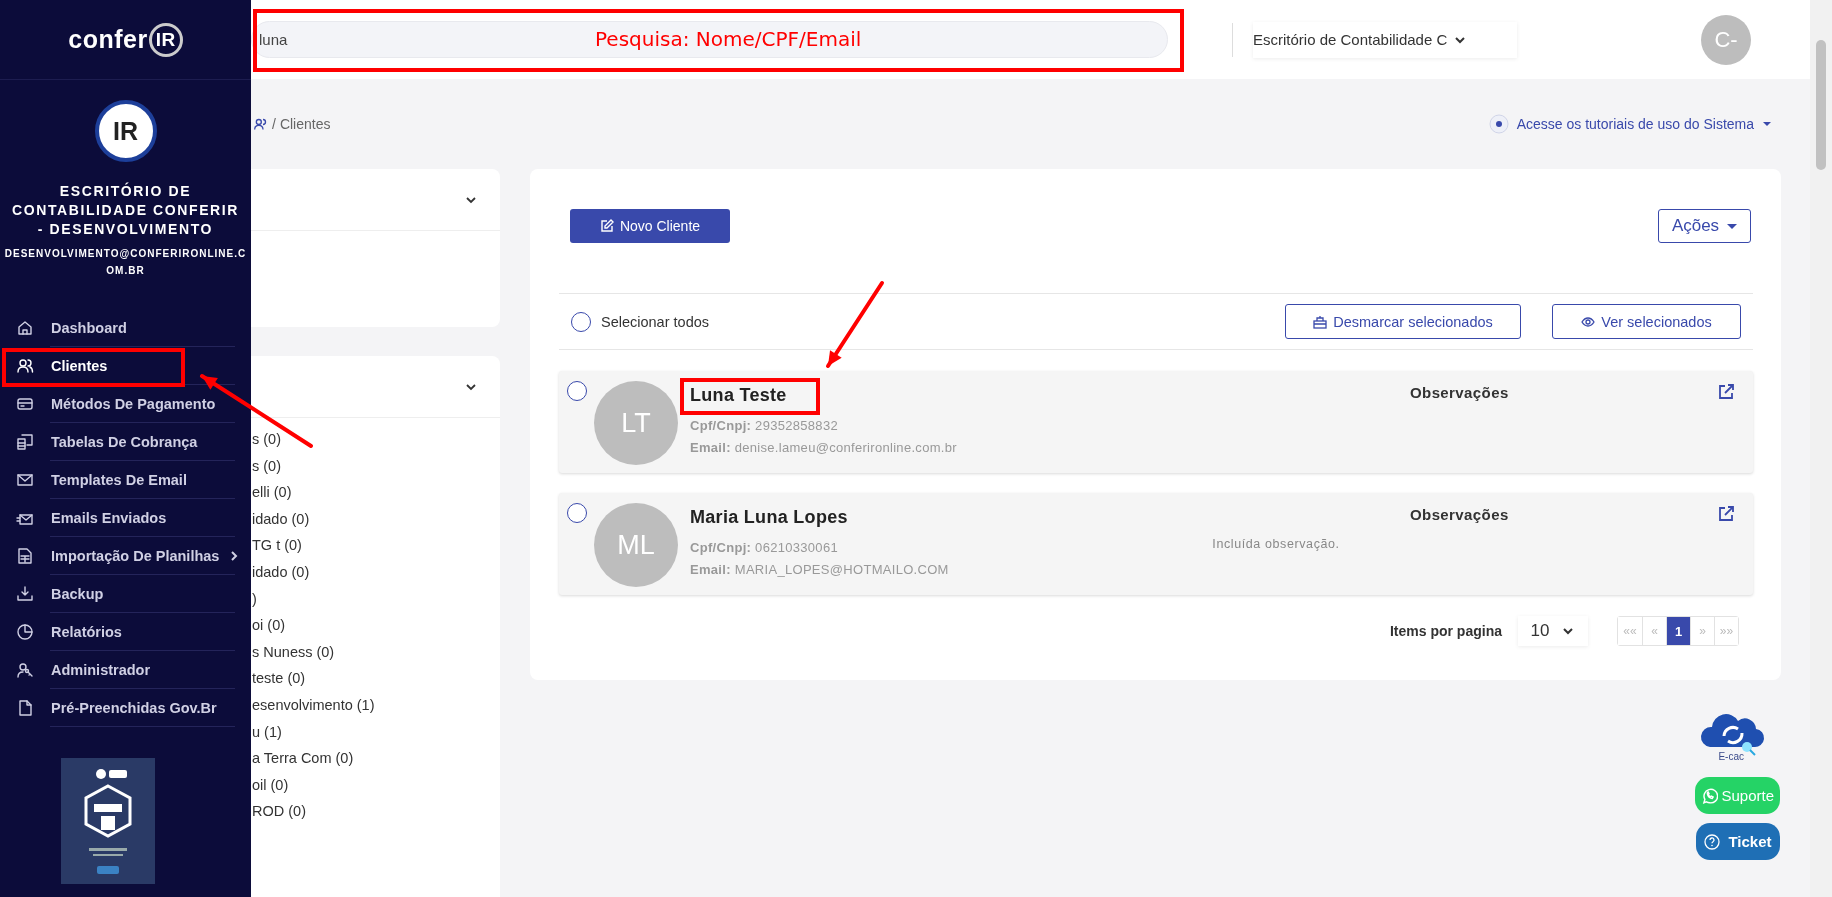 Image resolution: width=1832 pixels, height=897 pixels. Describe the element at coordinates (824, 448) in the screenshot. I see `client-email: Email: denise.lameu@conferironline.com.br` at that location.